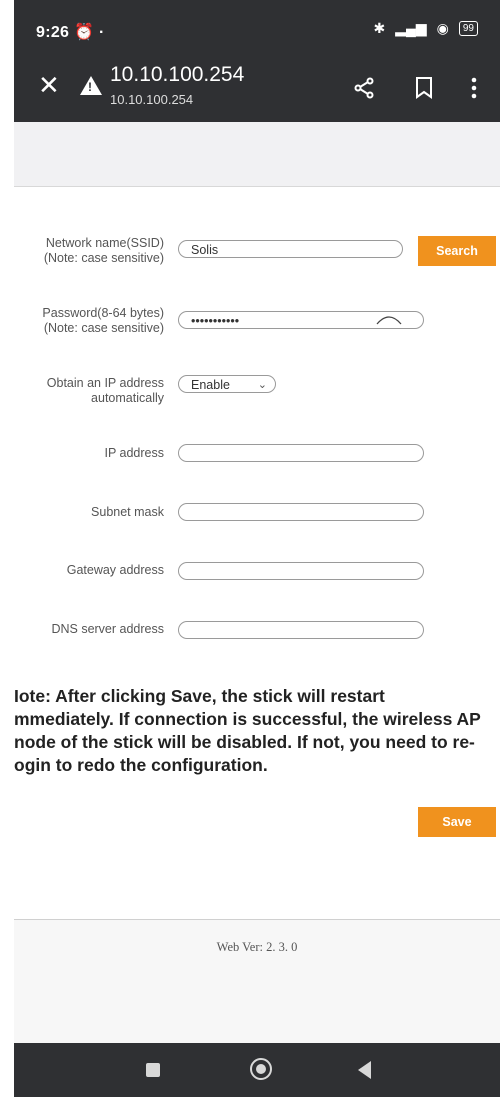 The width and height of the screenshot is (500, 1097). Describe the element at coordinates (424, 90) in the screenshot. I see `bookmark-icon` at that location.